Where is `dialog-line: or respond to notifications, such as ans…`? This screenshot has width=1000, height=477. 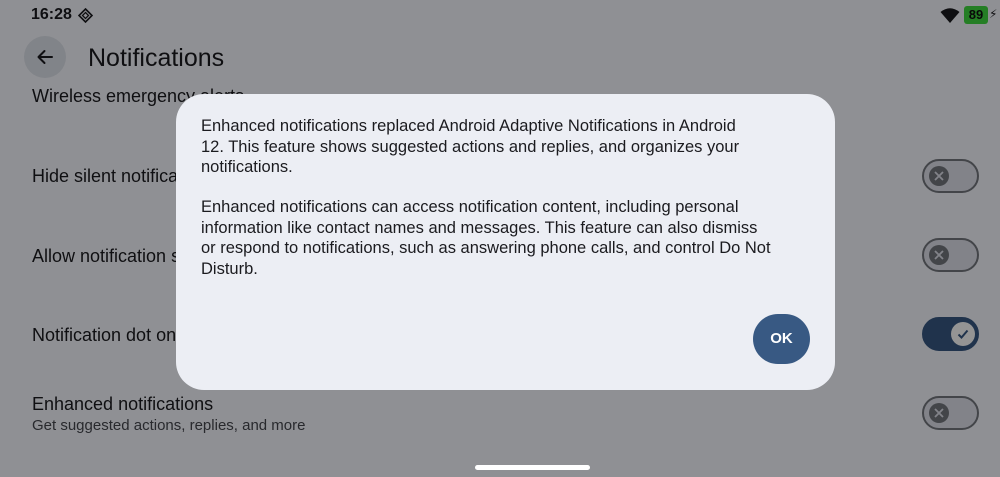
dialog-line: or respond to notifications, such as ans… is located at coordinates (486, 248).